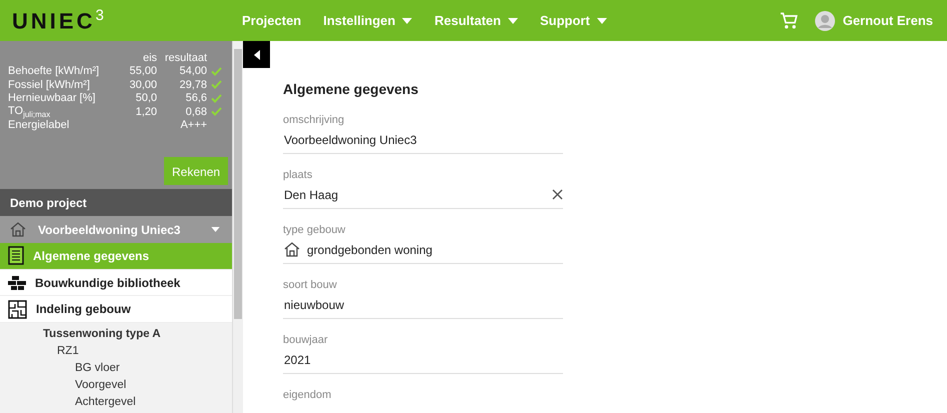  I want to click on field-label: eigendom, so click(307, 395).